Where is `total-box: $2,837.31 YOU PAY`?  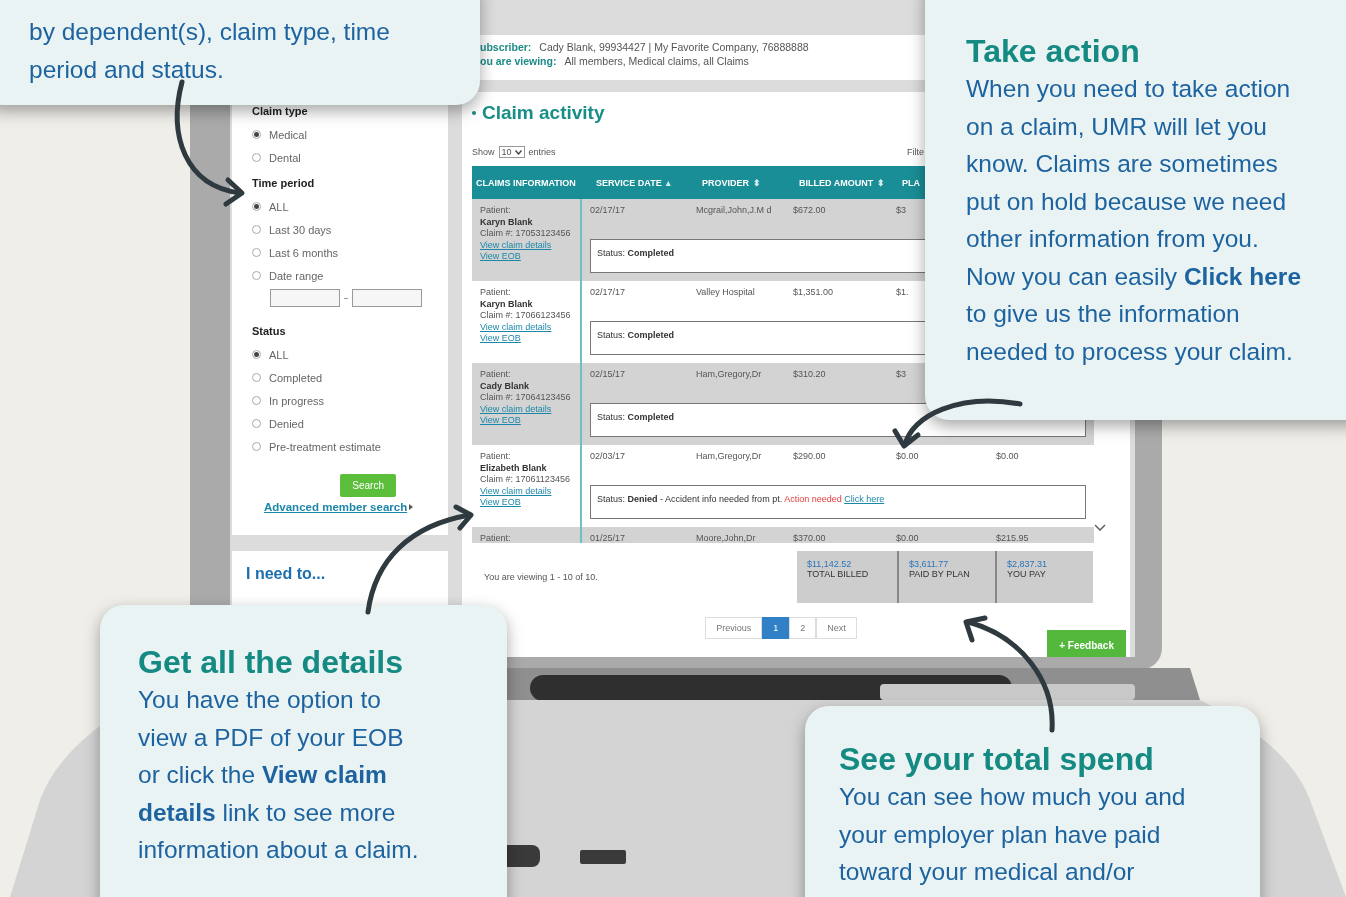
total-box: $2,837.31 YOU PAY is located at coordinates (1045, 577).